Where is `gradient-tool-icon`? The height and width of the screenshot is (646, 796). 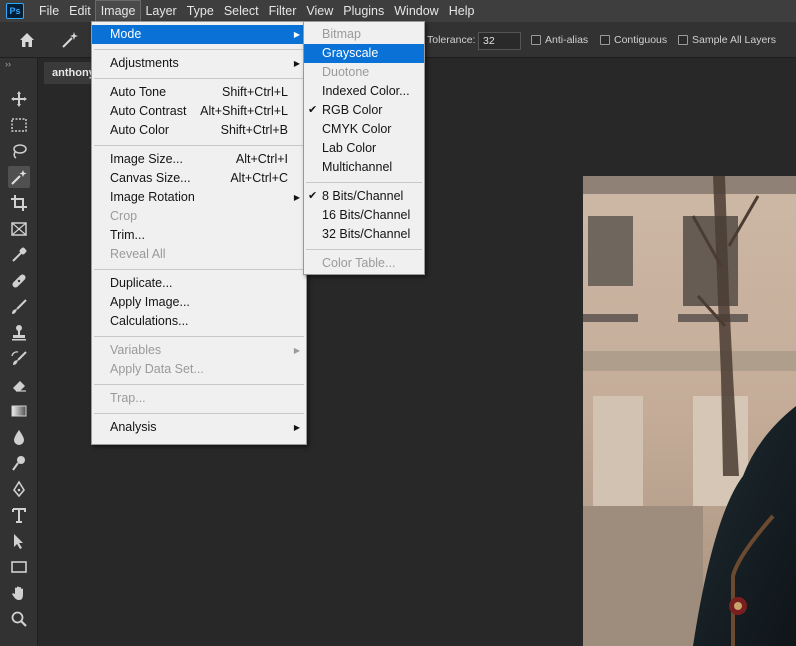 gradient-tool-icon is located at coordinates (19, 411).